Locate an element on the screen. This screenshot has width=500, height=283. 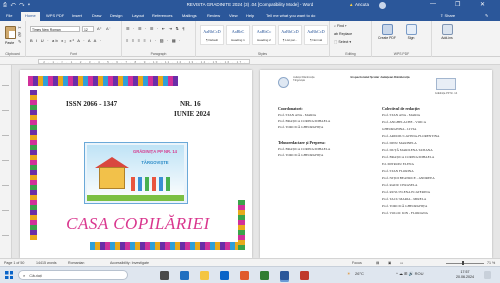
county-text: Județul Dâmbovița Târgoviște is located at coordinates (304, 79).